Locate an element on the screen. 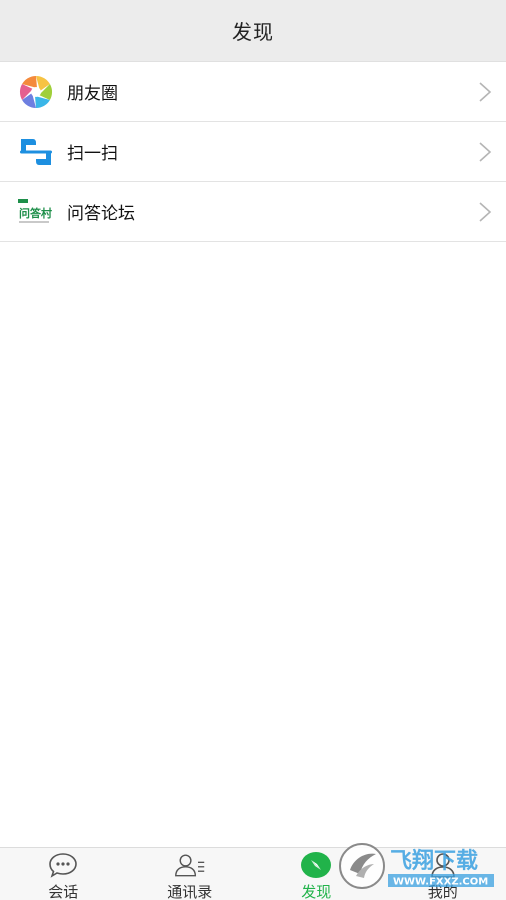 The height and width of the screenshot is (900, 506). tab-conversations: 会话 is located at coordinates (63, 874).